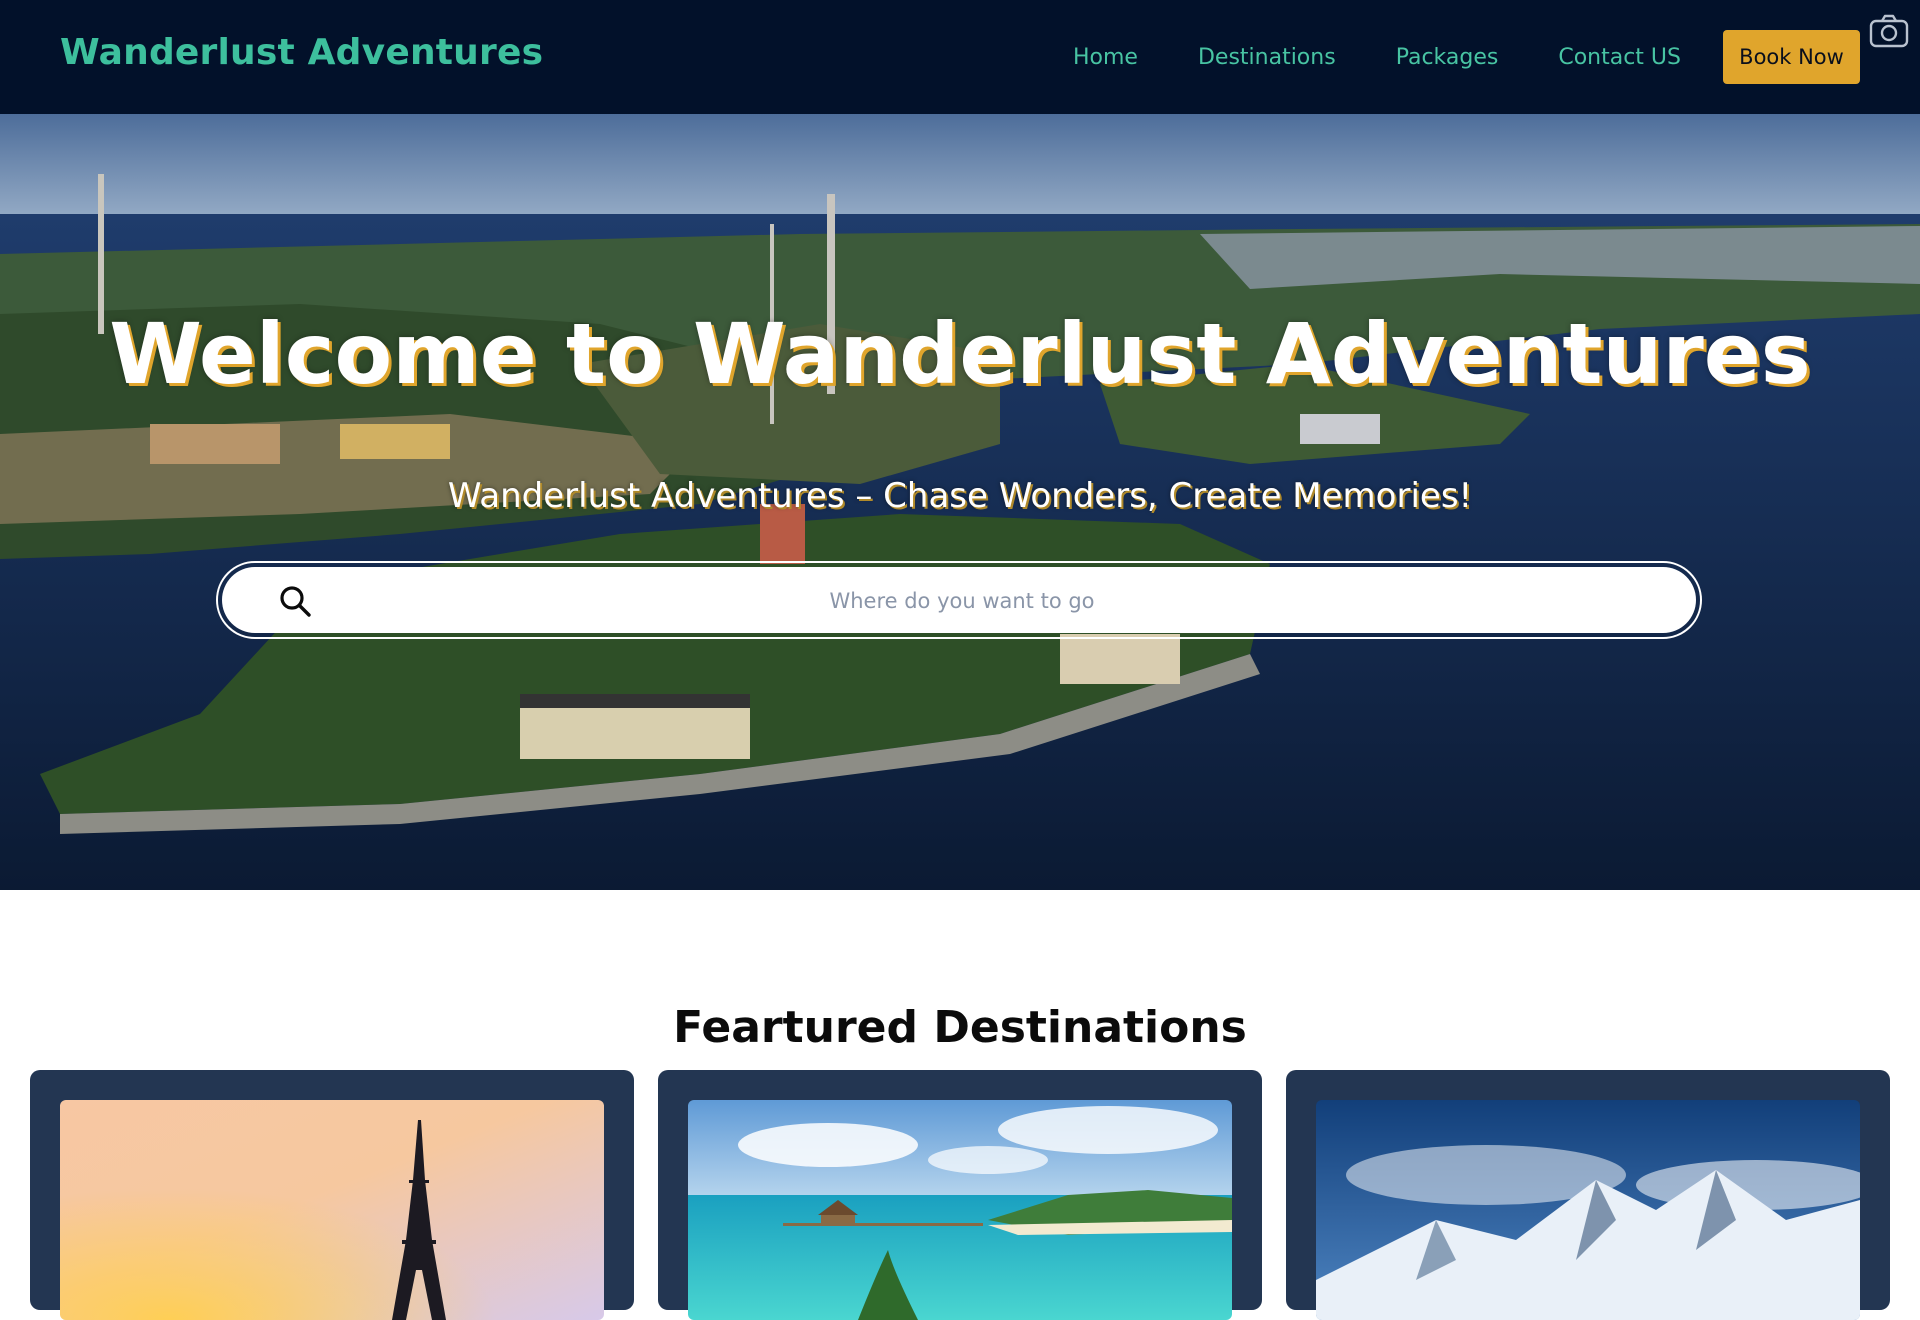 The height and width of the screenshot is (1320, 1920). I want to click on destination-card-maldives, so click(960, 1195).